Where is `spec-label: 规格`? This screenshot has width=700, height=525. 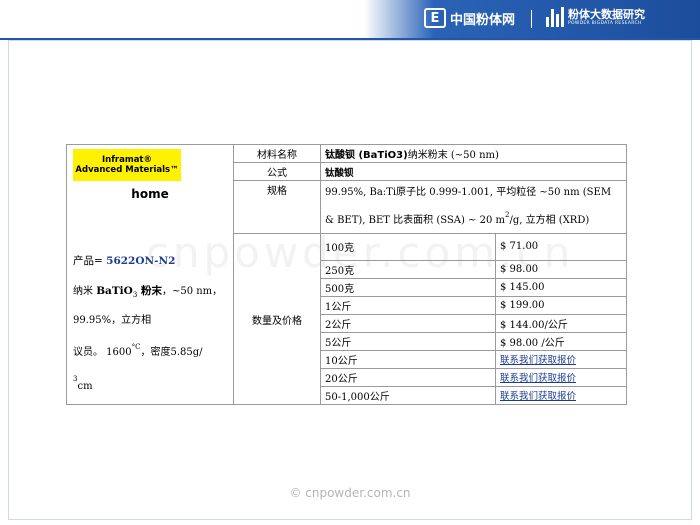
spec-label: 规格 is located at coordinates (277, 207).